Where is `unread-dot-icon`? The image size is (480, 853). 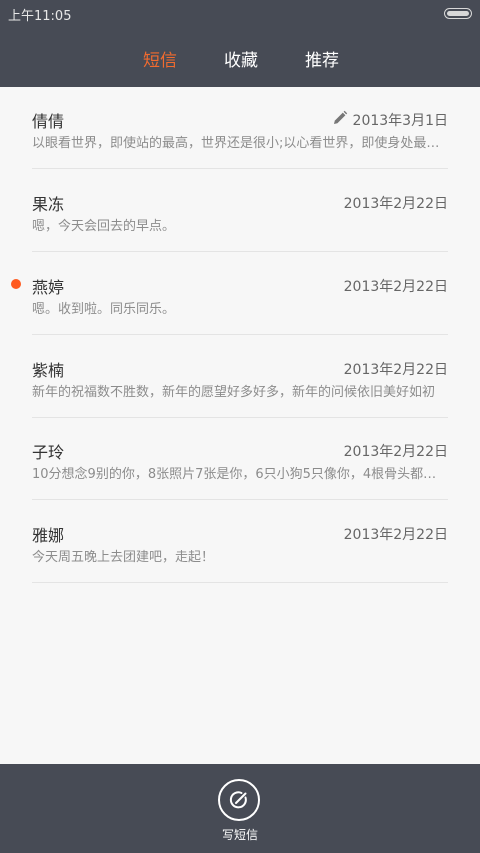 unread-dot-icon is located at coordinates (16, 284).